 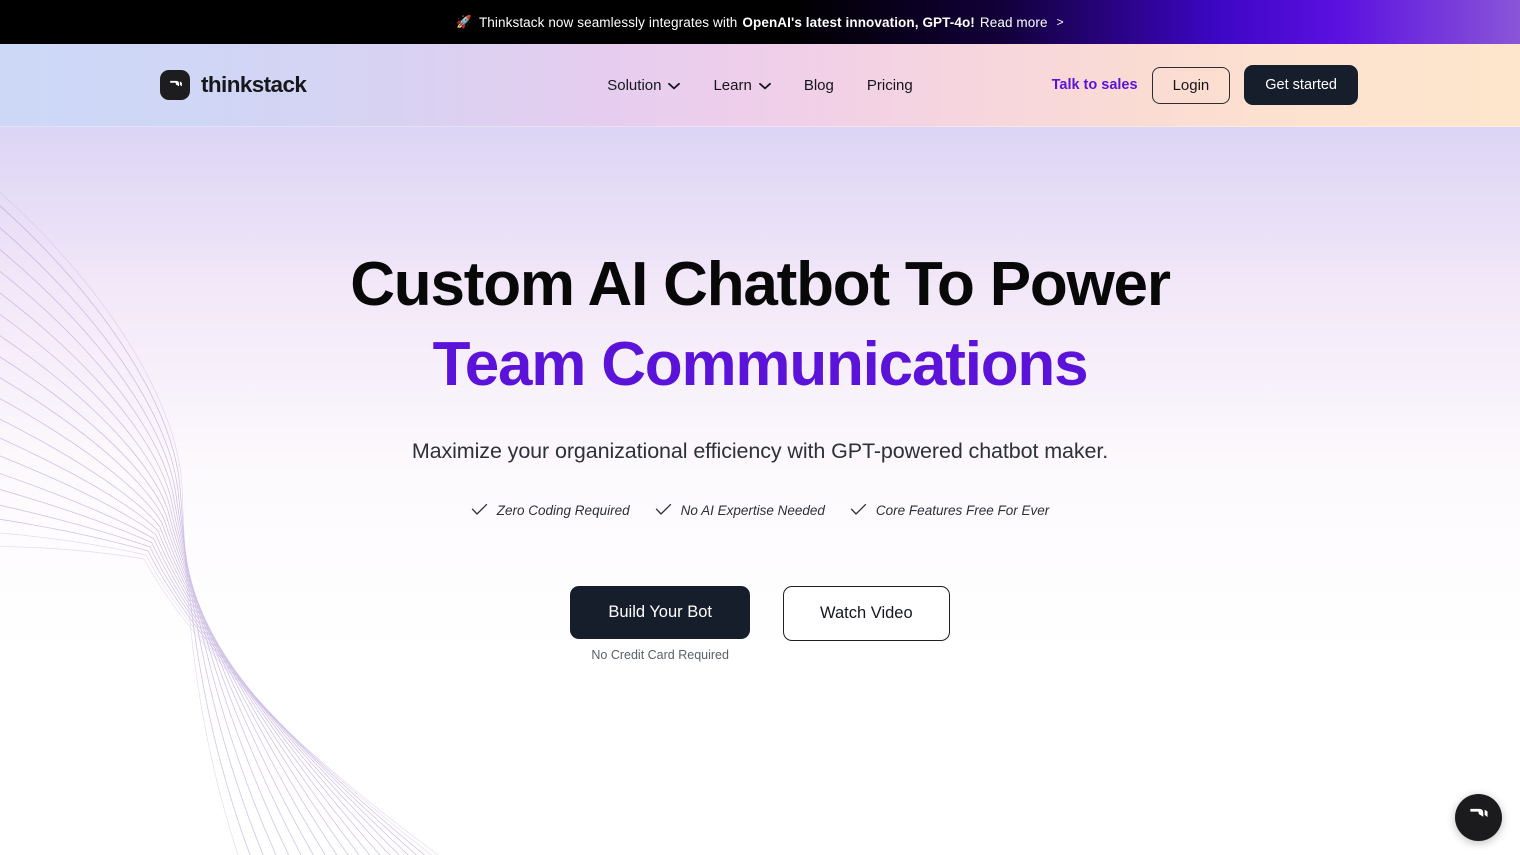 I want to click on rocket-icon: 🚀, so click(x=464, y=21).